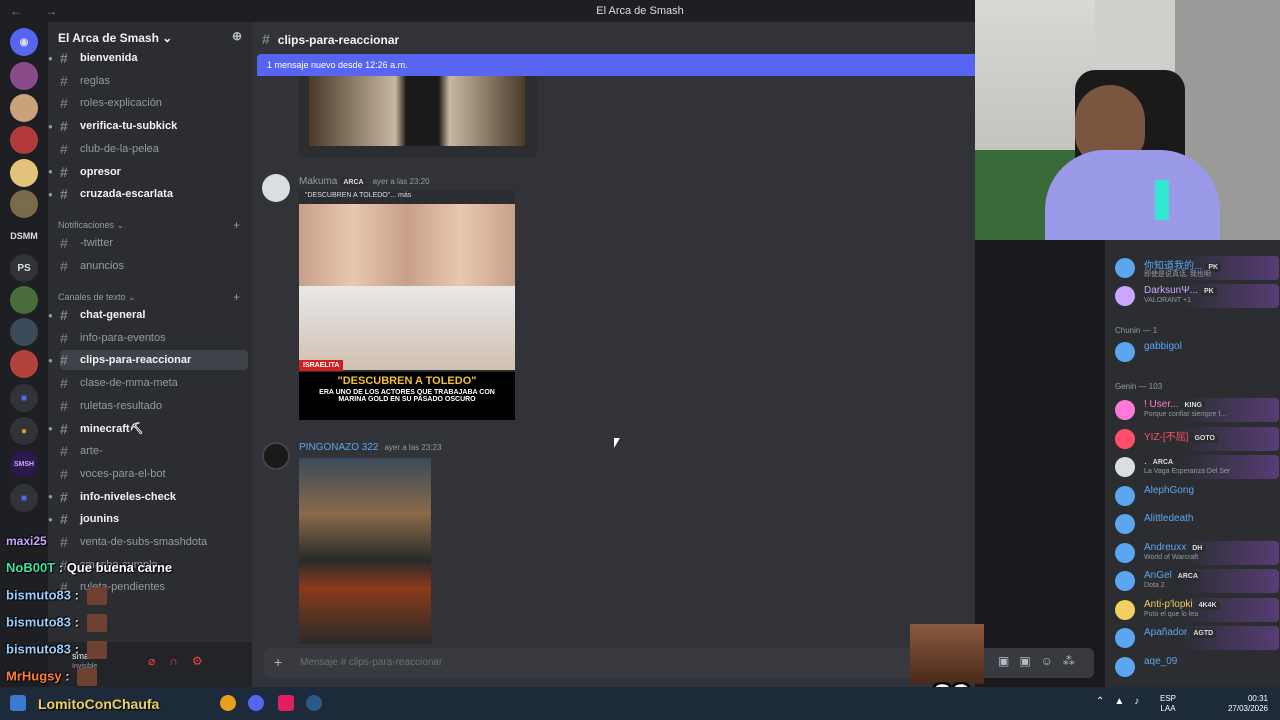  Describe the element at coordinates (1195, 524) in the screenshot. I see `member-item: Alittledeath` at that location.